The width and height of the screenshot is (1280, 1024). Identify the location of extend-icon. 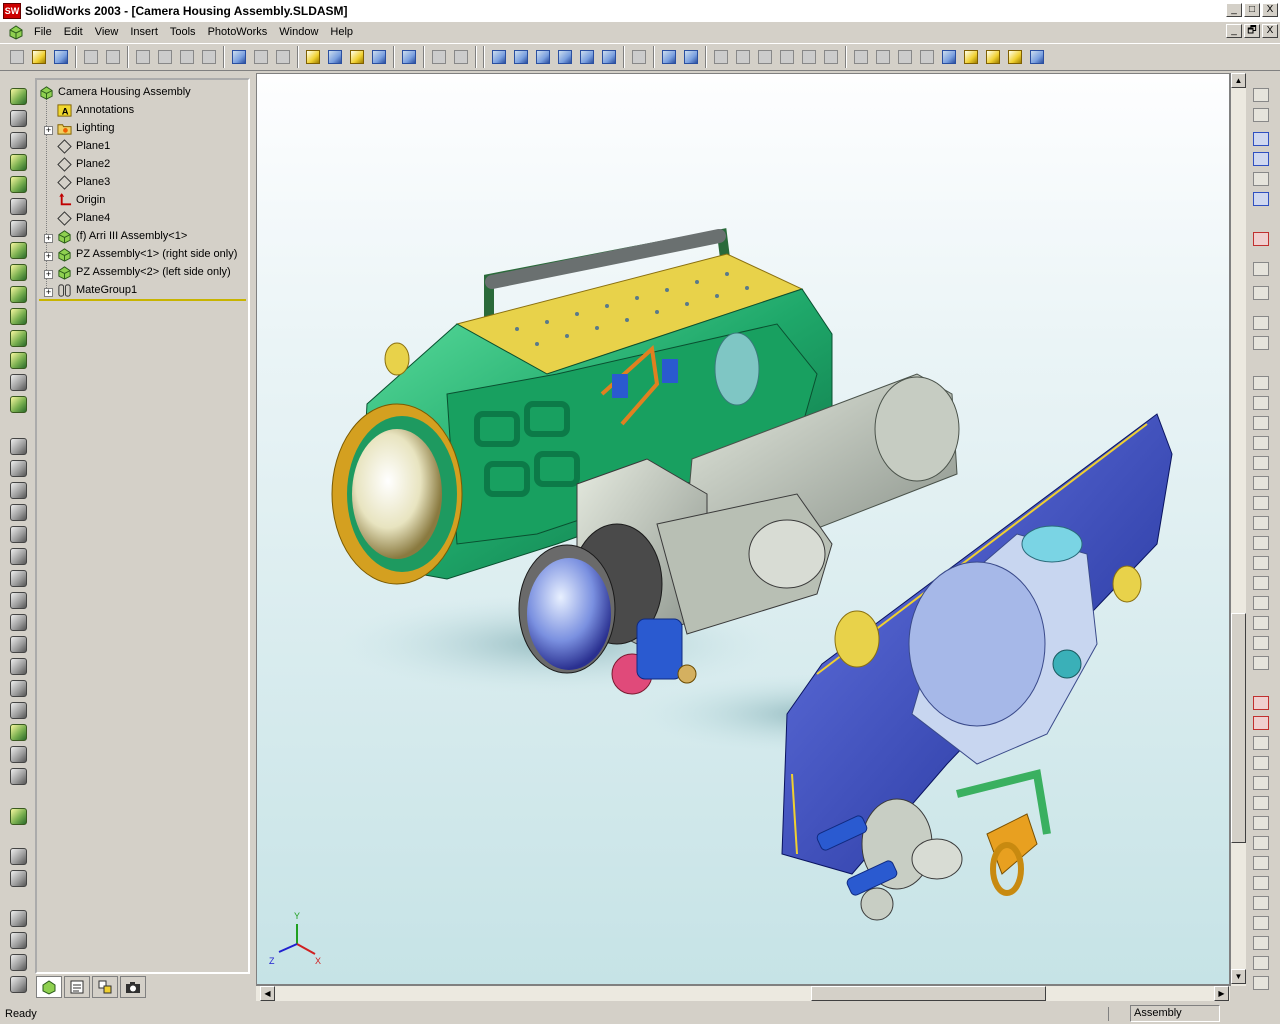
(1261, 723).